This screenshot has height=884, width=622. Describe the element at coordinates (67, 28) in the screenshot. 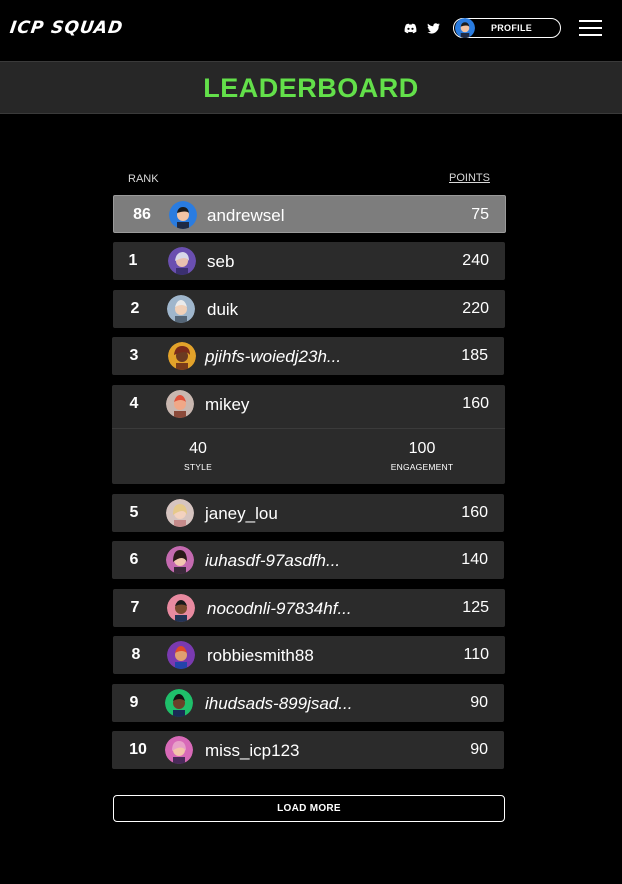

I see `logo: ICP SQUAD` at that location.